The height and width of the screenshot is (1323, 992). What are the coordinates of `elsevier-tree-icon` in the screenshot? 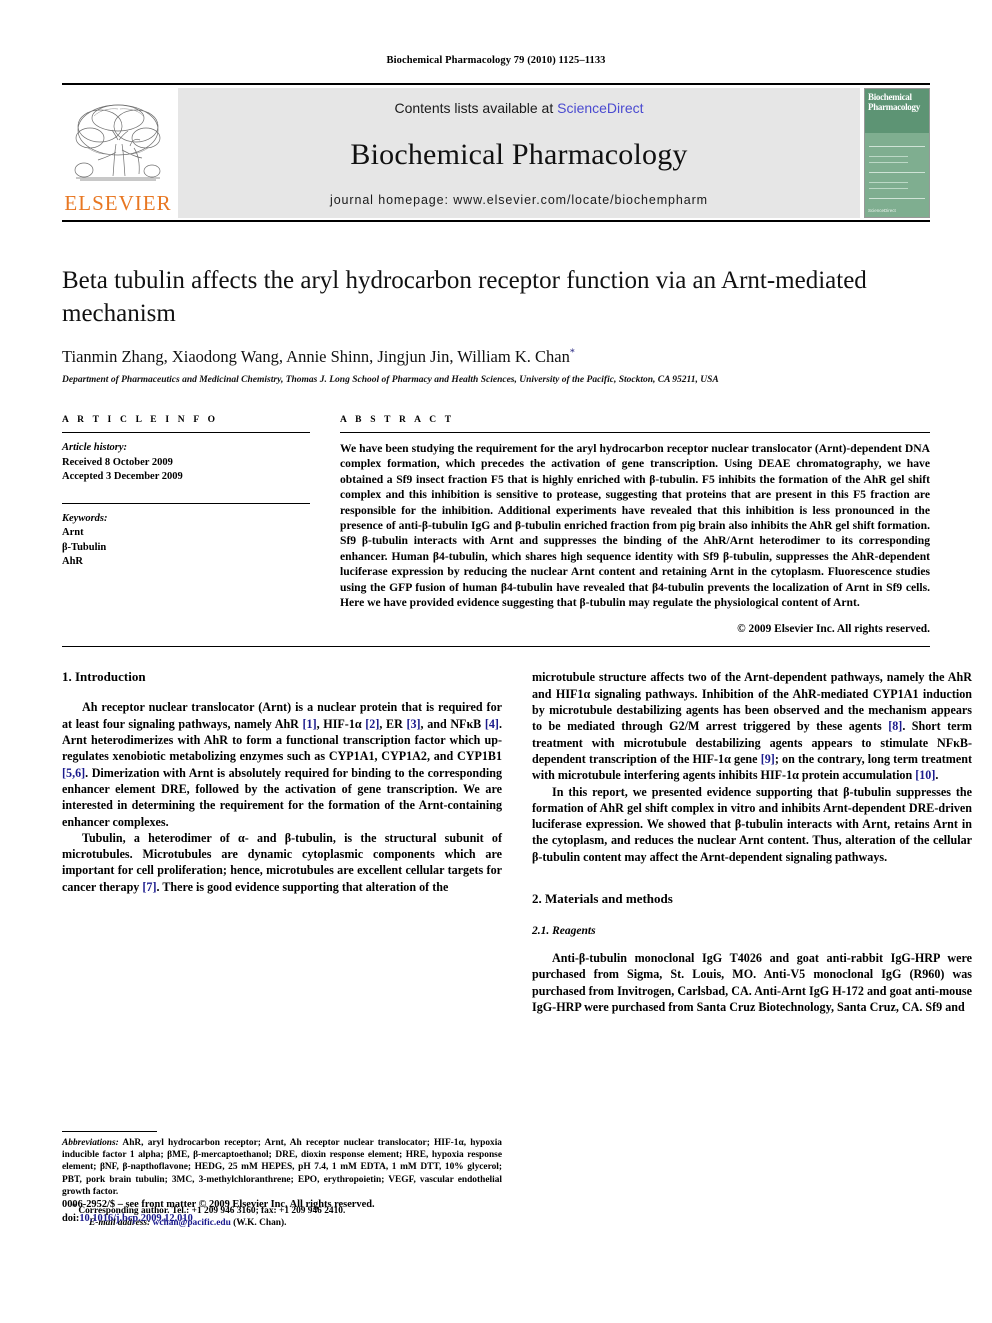 It's located at (117, 142).